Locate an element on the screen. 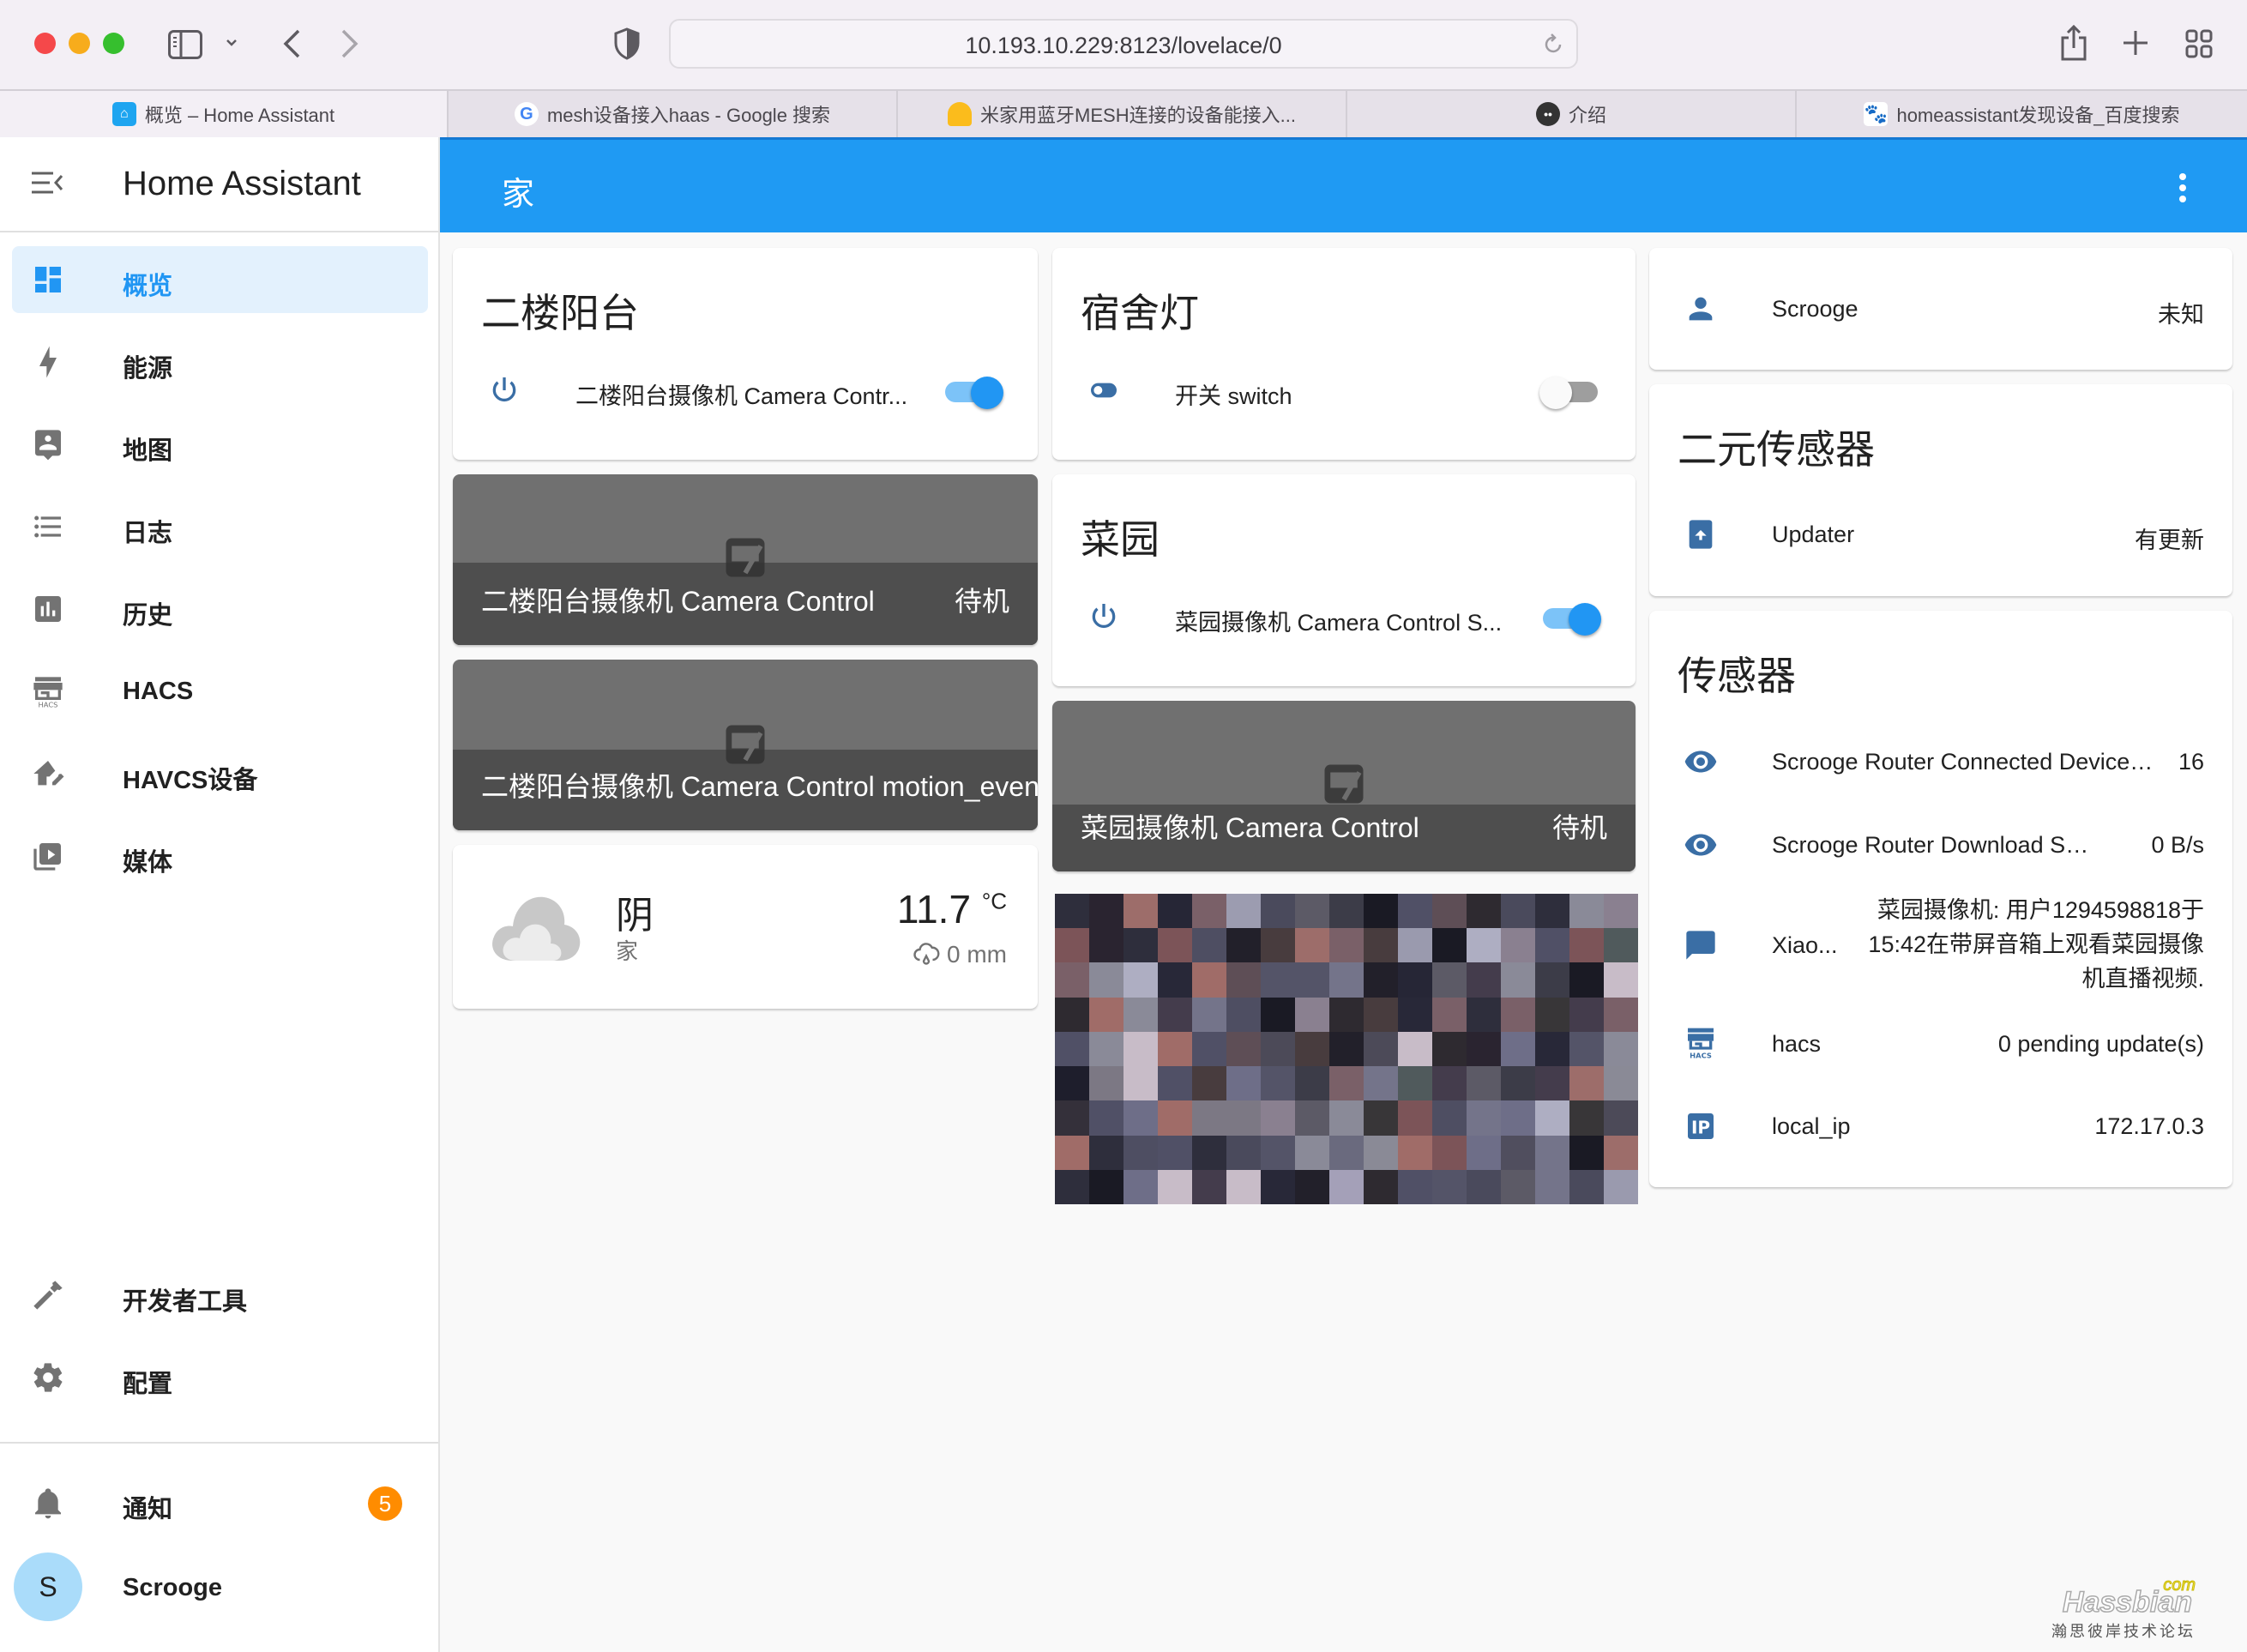  sidebar-item-overview: 概览 is located at coordinates (220, 279).